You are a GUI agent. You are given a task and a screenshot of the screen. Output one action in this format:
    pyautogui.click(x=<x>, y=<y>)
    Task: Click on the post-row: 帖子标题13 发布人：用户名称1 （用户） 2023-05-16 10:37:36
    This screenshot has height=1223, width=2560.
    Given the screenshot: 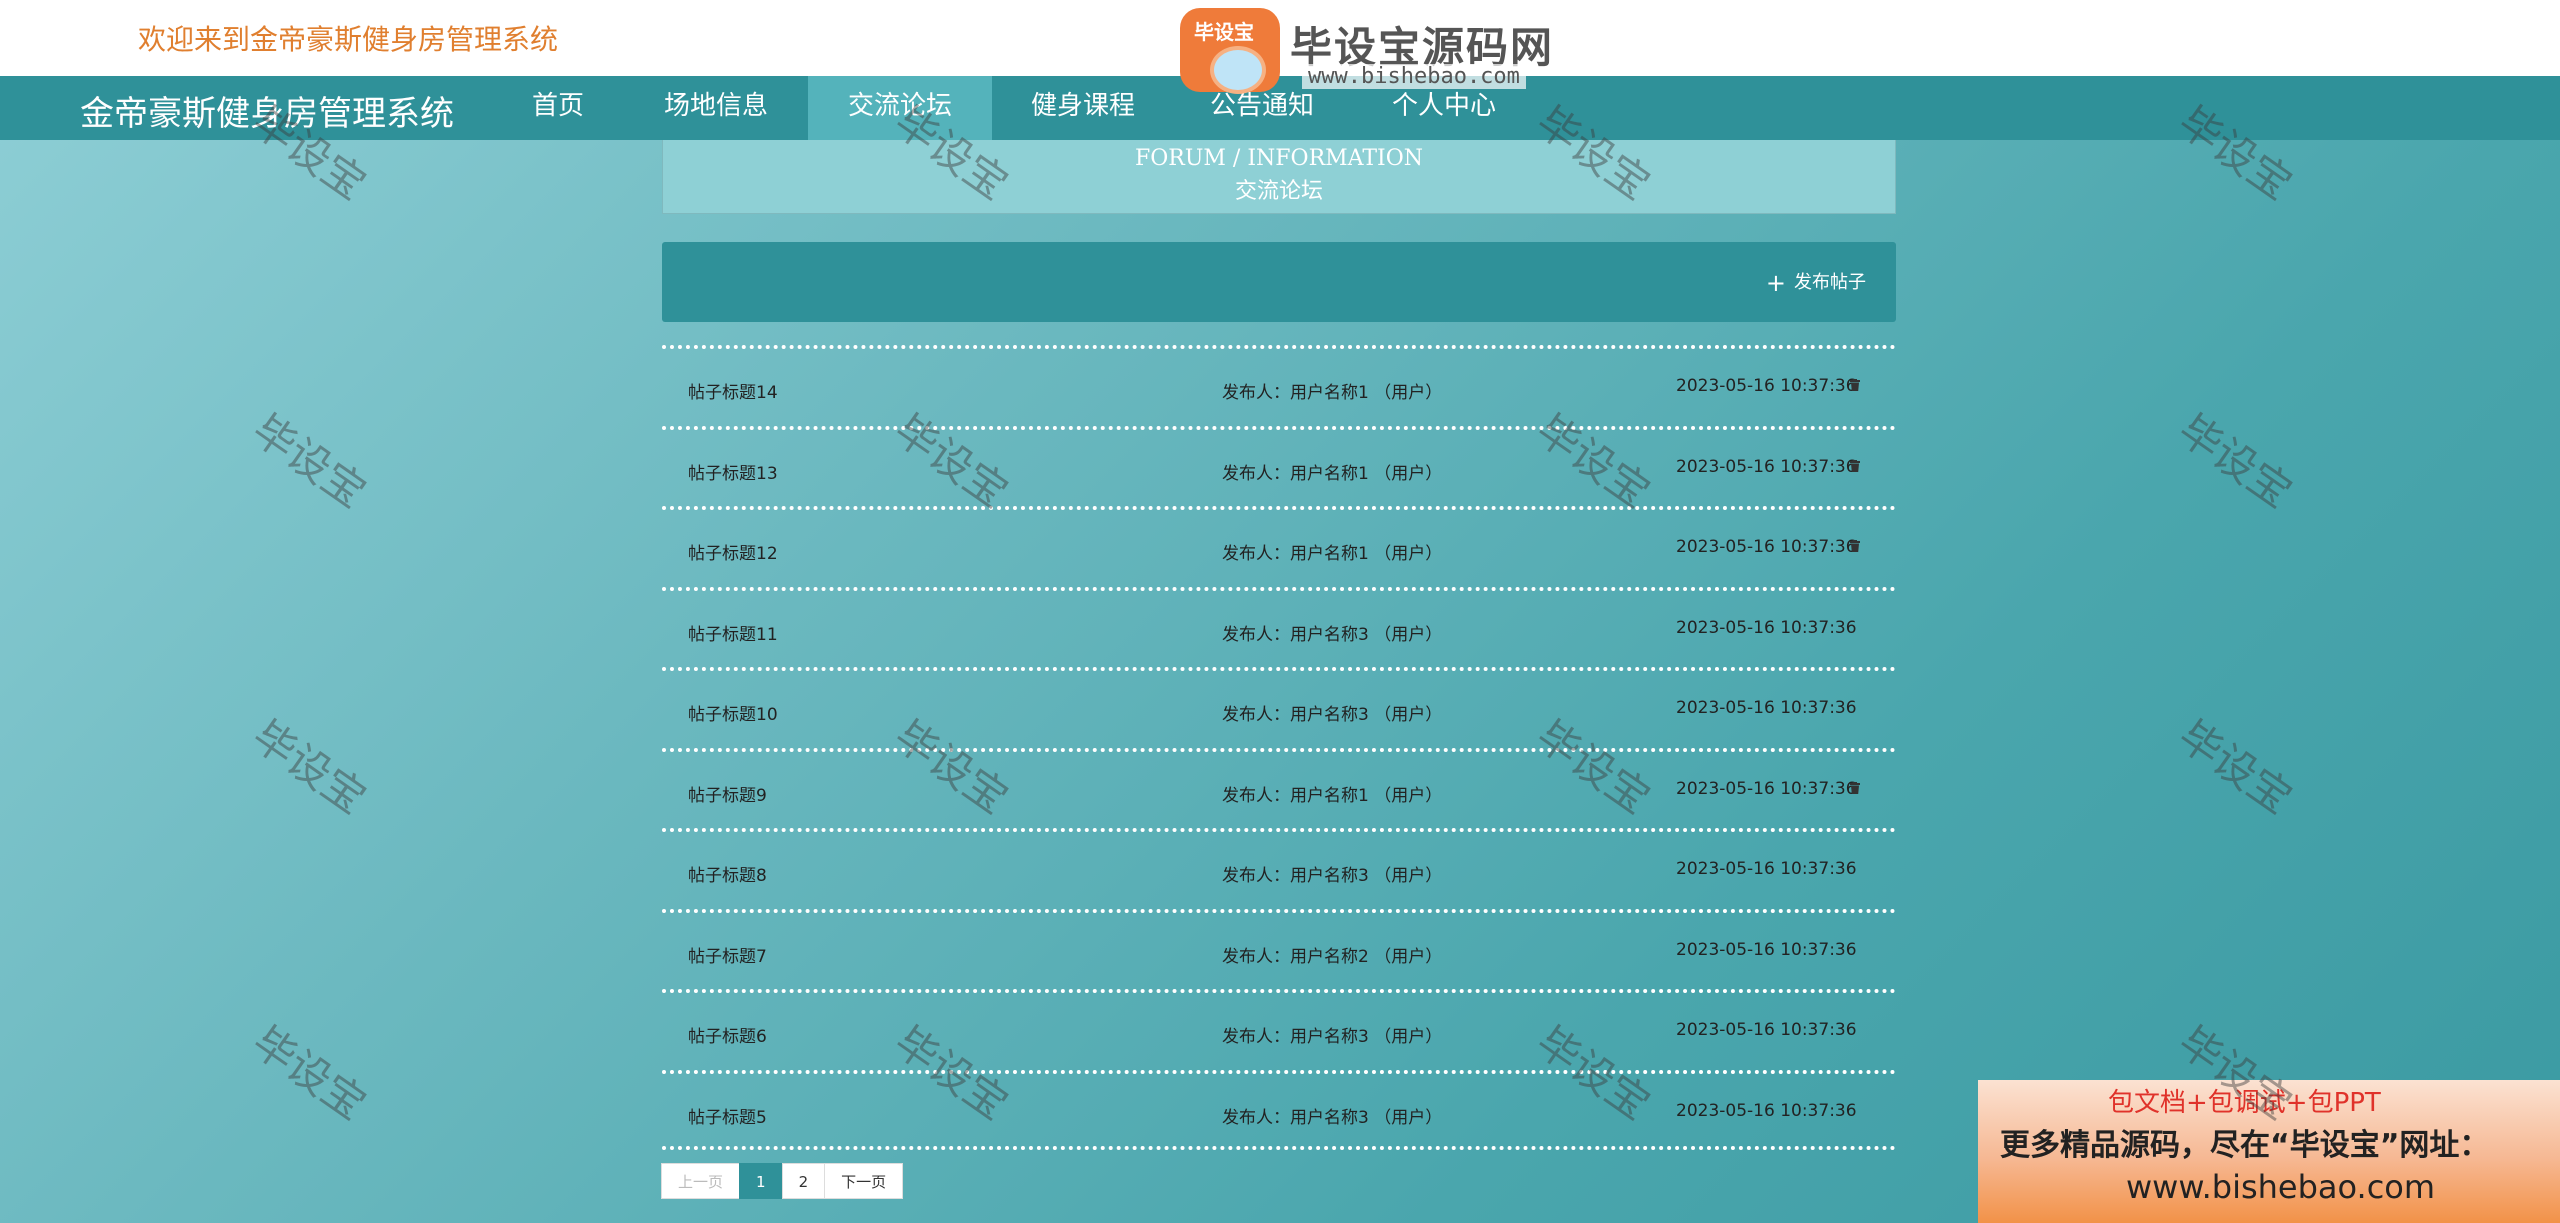 What is the action you would take?
    pyautogui.click(x=1279, y=466)
    